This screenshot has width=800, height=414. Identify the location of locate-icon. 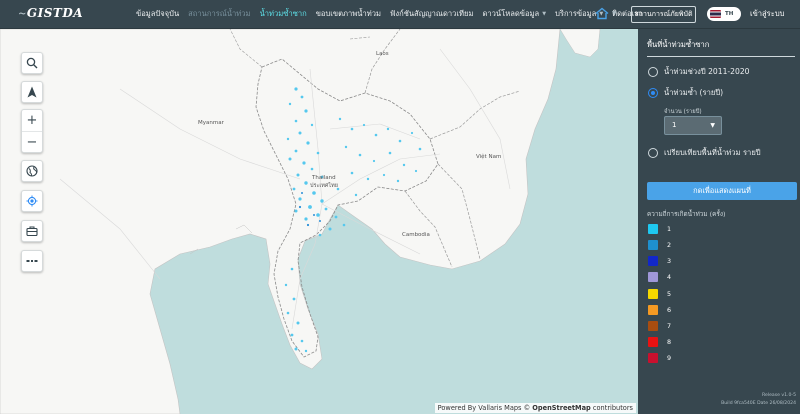
(32, 201).